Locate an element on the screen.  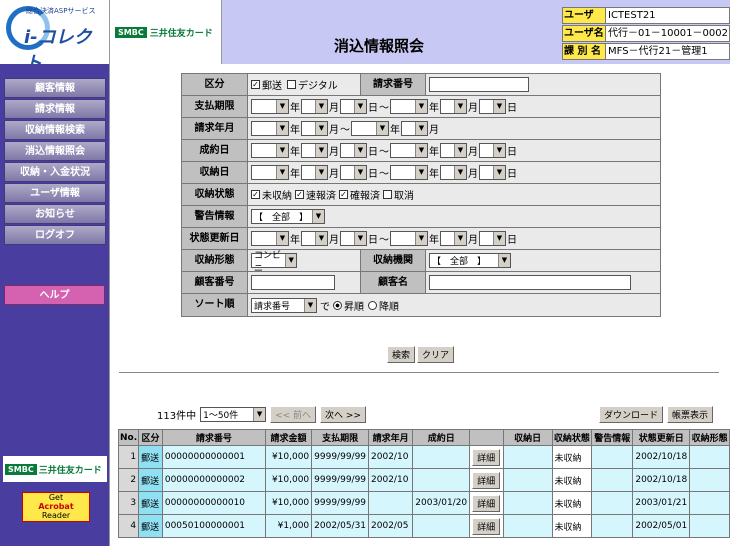
customer-name-input is located at coordinates (530, 282).